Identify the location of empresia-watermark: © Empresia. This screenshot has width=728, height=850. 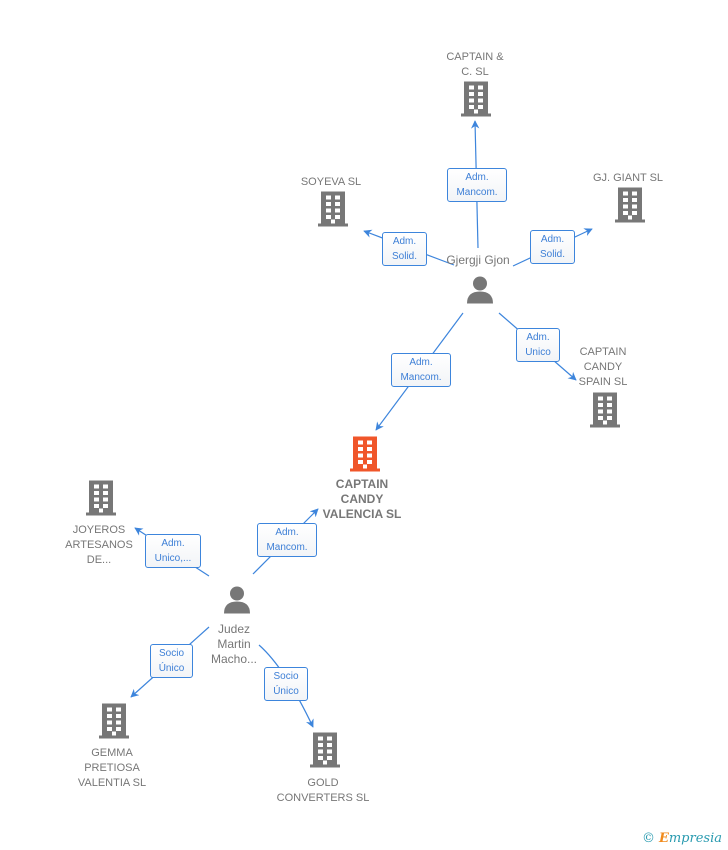
(681, 838).